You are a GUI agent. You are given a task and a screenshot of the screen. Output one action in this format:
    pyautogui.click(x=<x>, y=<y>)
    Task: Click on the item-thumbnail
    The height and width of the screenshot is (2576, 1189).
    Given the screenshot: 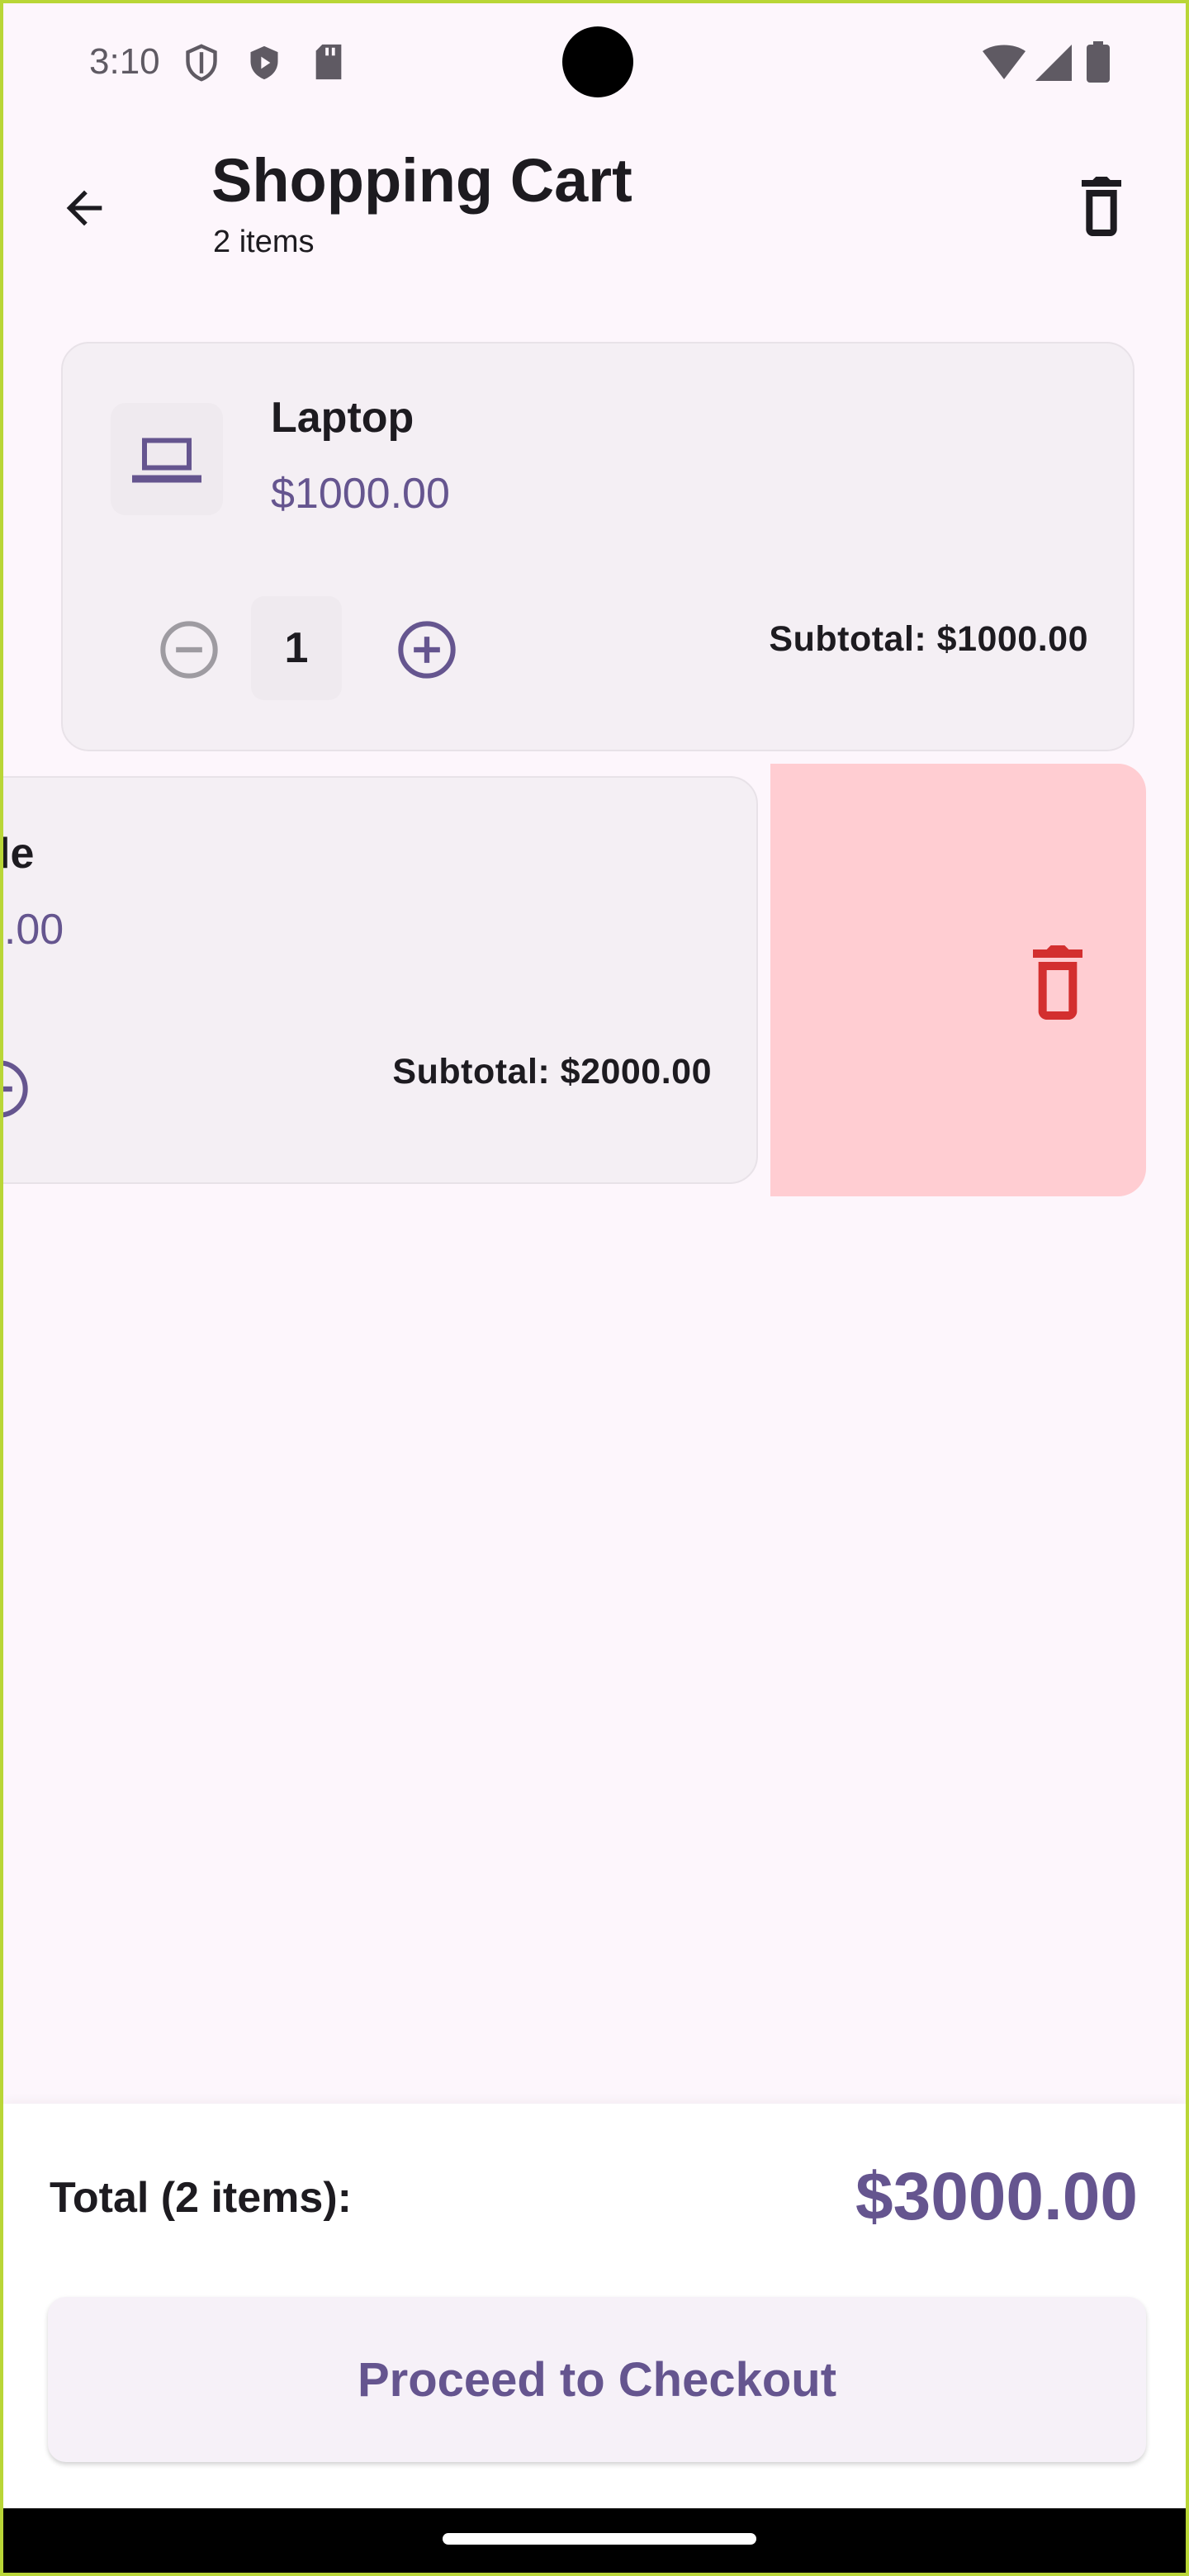 What is the action you would take?
    pyautogui.click(x=167, y=459)
    